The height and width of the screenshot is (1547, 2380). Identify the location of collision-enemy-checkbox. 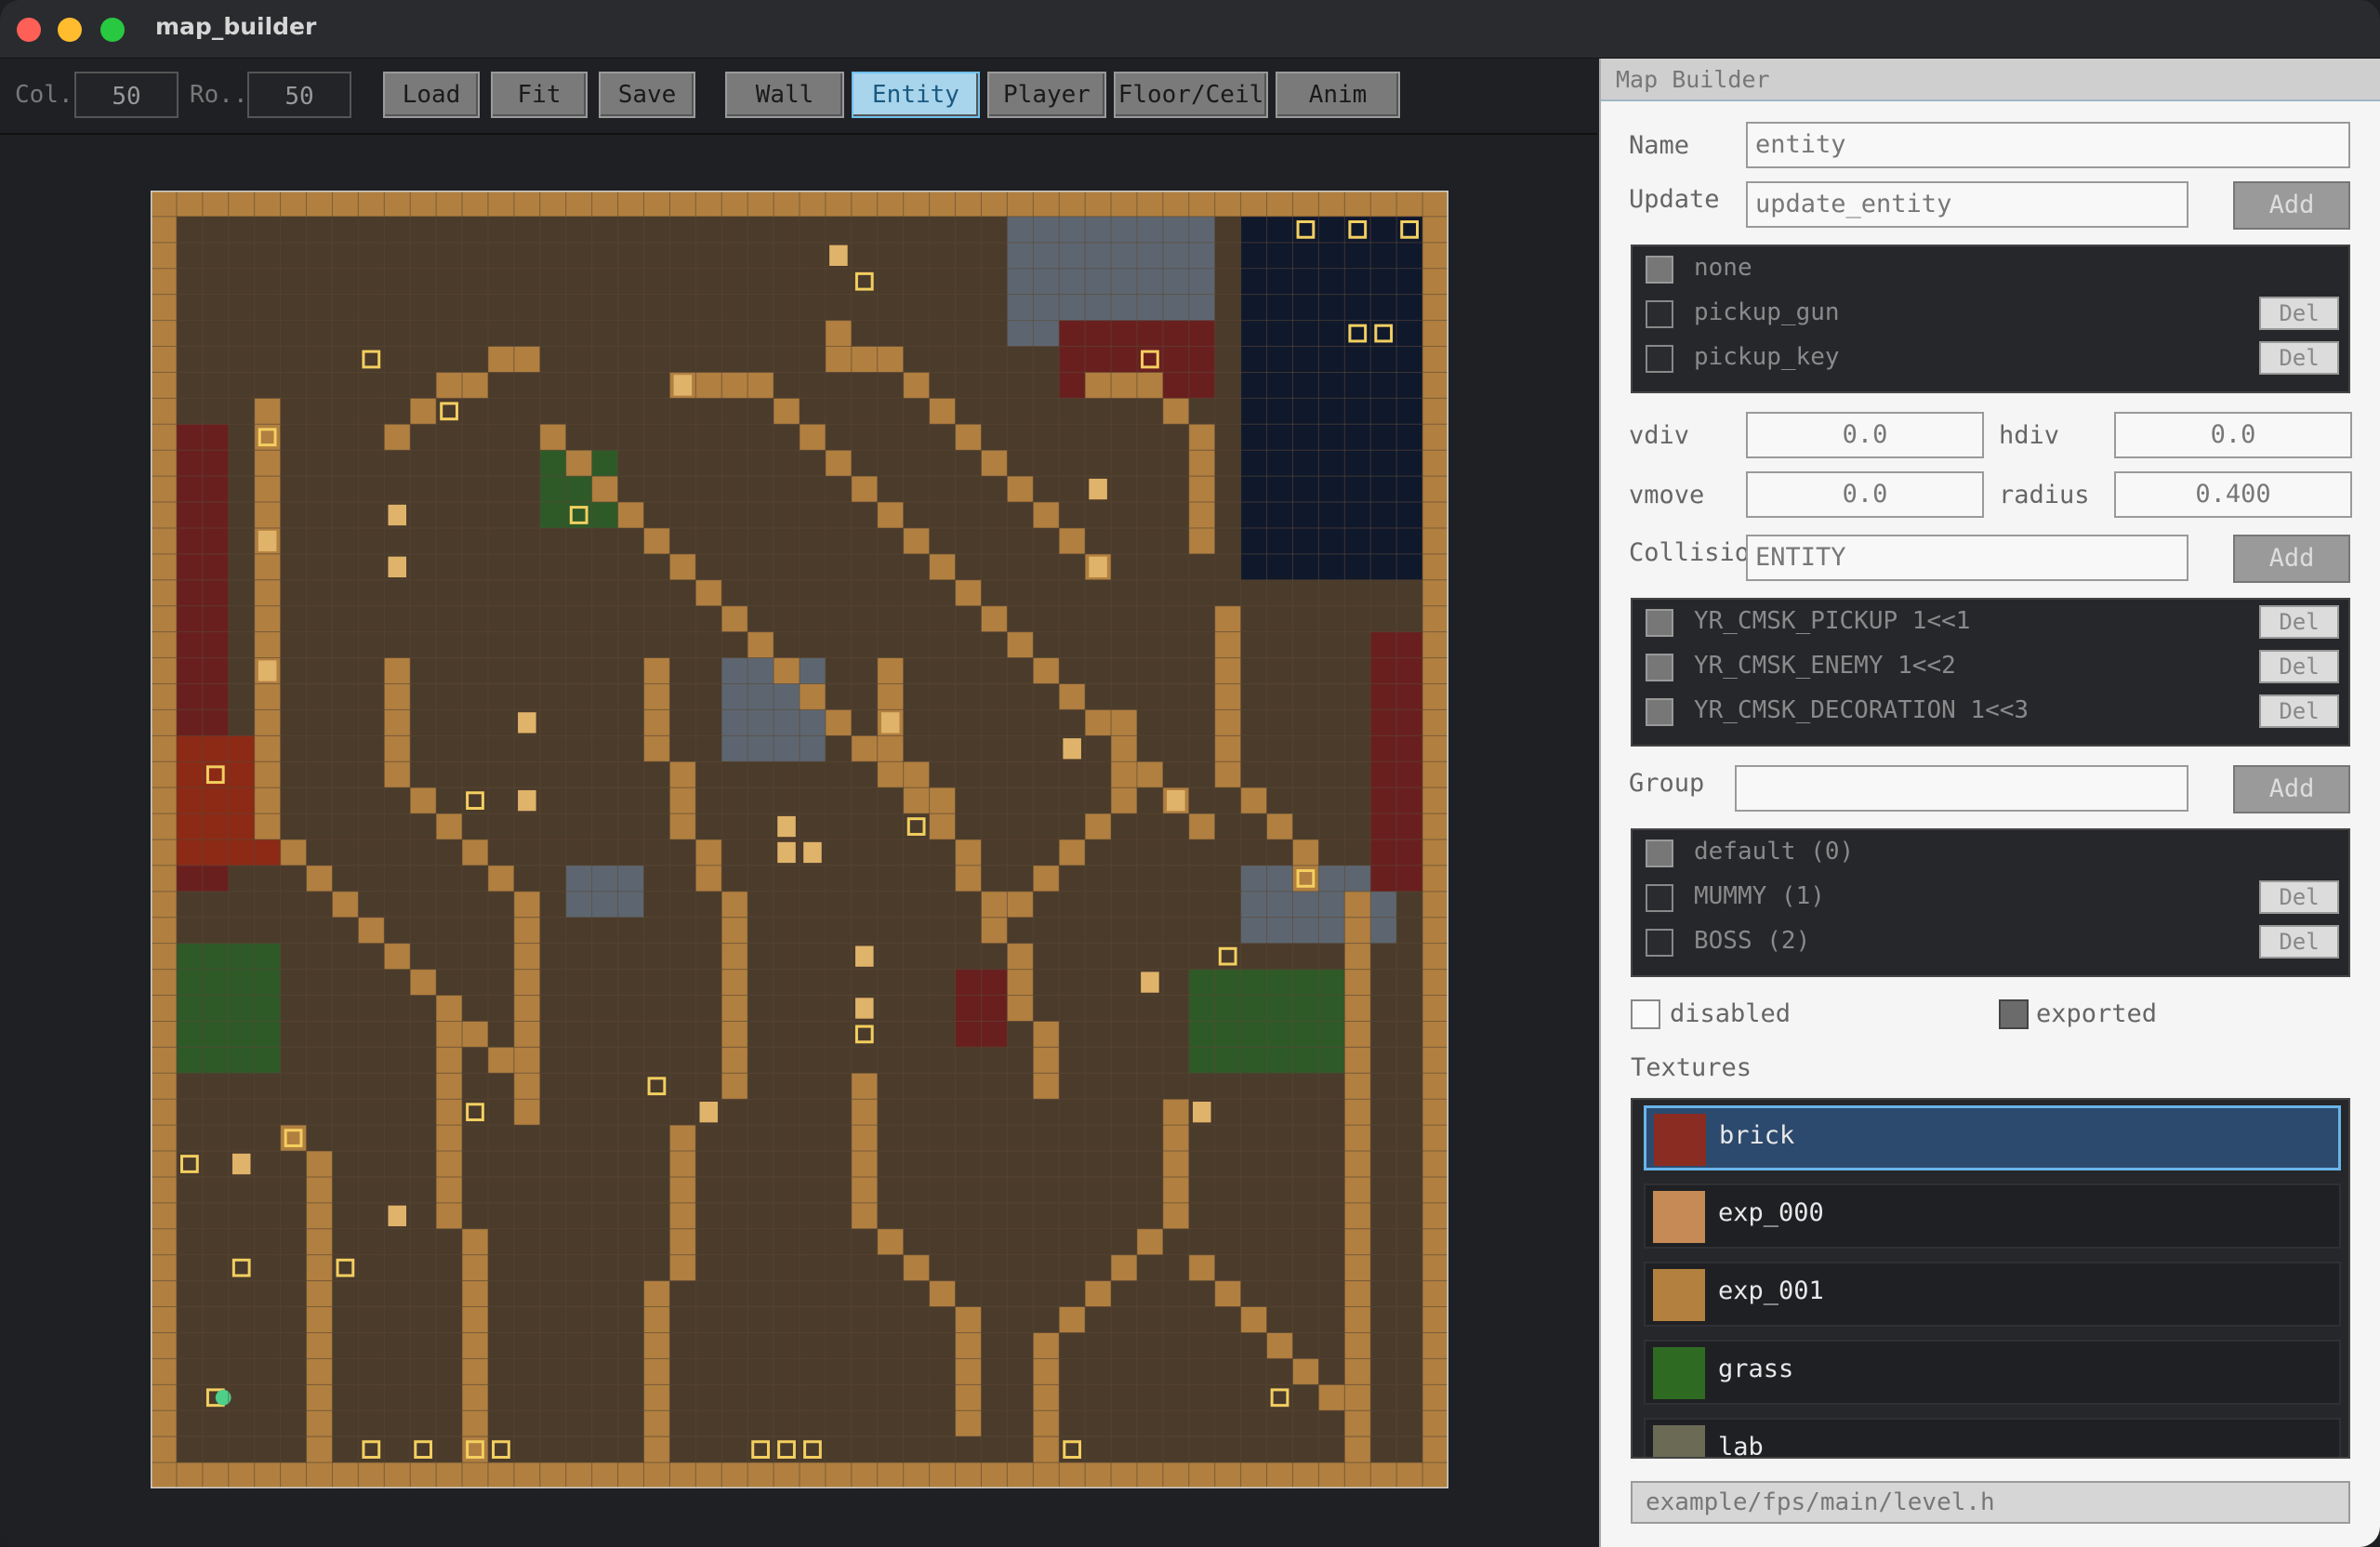
(1659, 667).